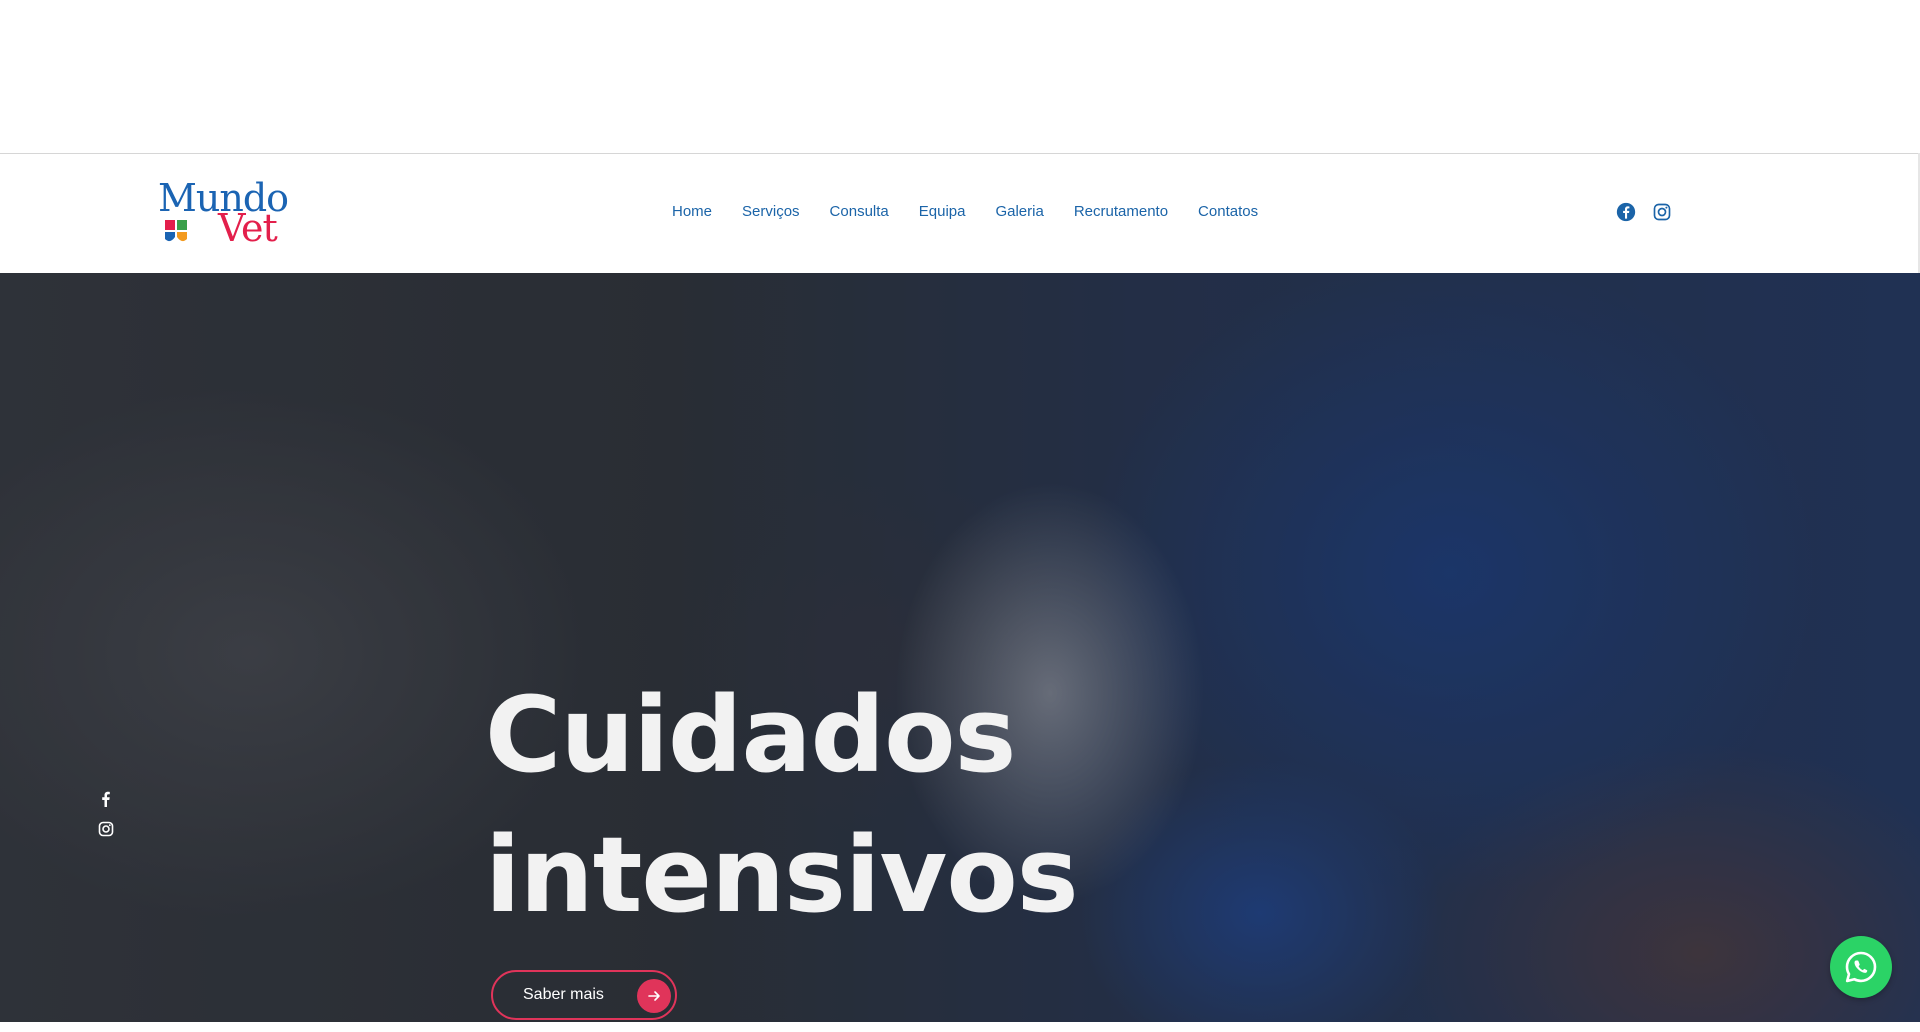 The width and height of the screenshot is (1920, 1032). Describe the element at coordinates (1019, 212) in the screenshot. I see `nav-item-galeria: Galeria` at that location.